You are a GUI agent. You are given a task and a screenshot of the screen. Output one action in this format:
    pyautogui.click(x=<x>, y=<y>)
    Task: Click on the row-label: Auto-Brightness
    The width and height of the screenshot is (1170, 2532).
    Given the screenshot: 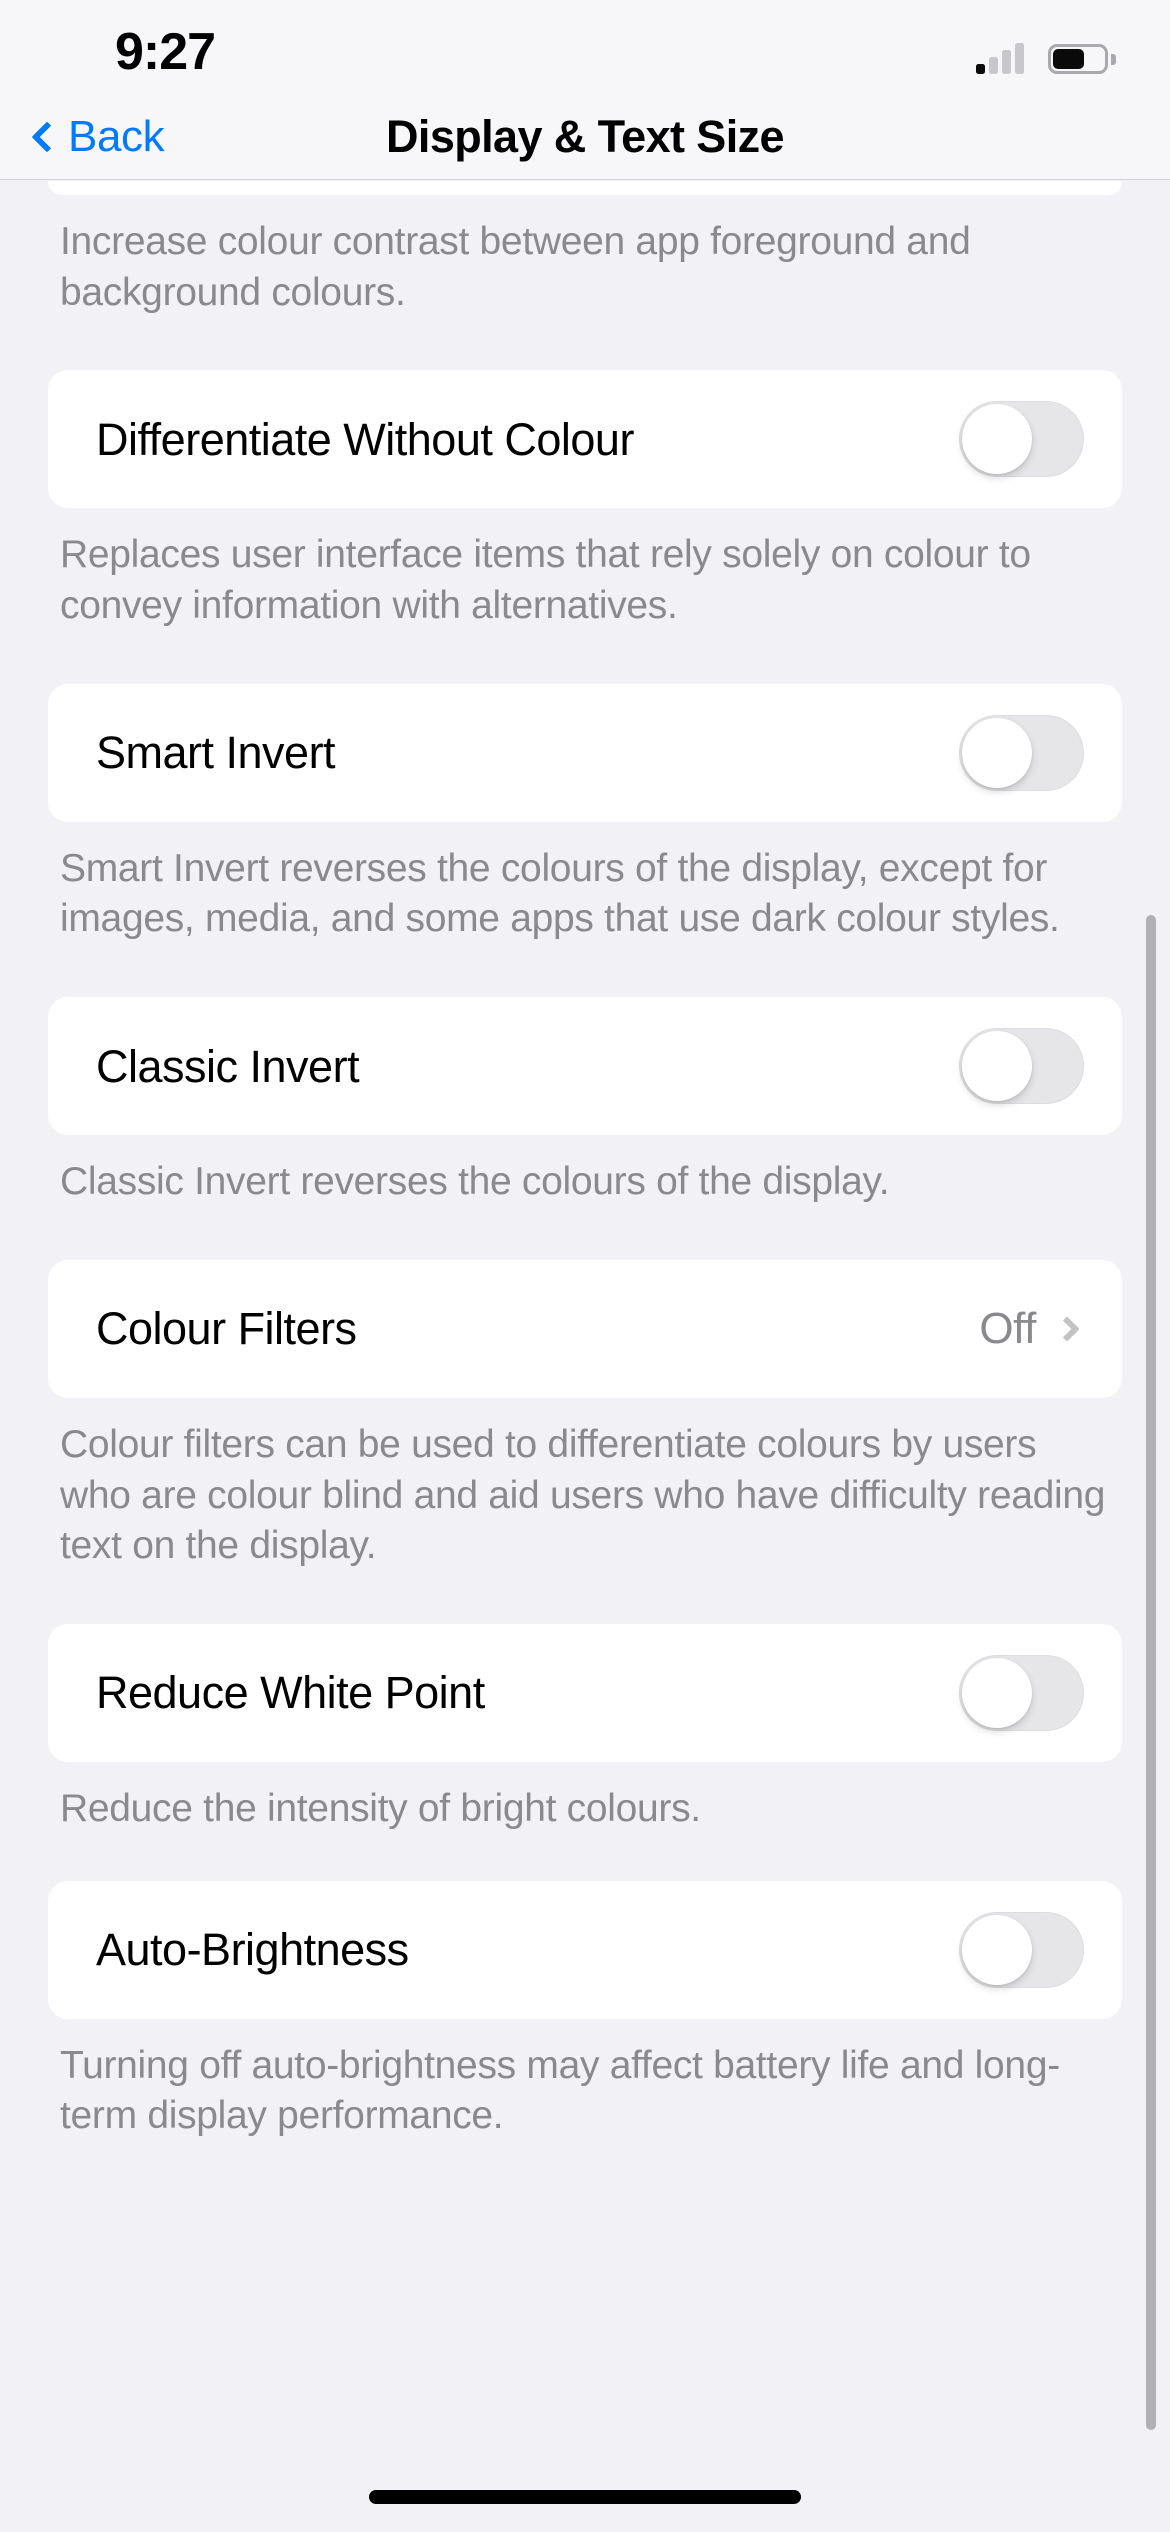 What is the action you would take?
    pyautogui.click(x=252, y=1950)
    